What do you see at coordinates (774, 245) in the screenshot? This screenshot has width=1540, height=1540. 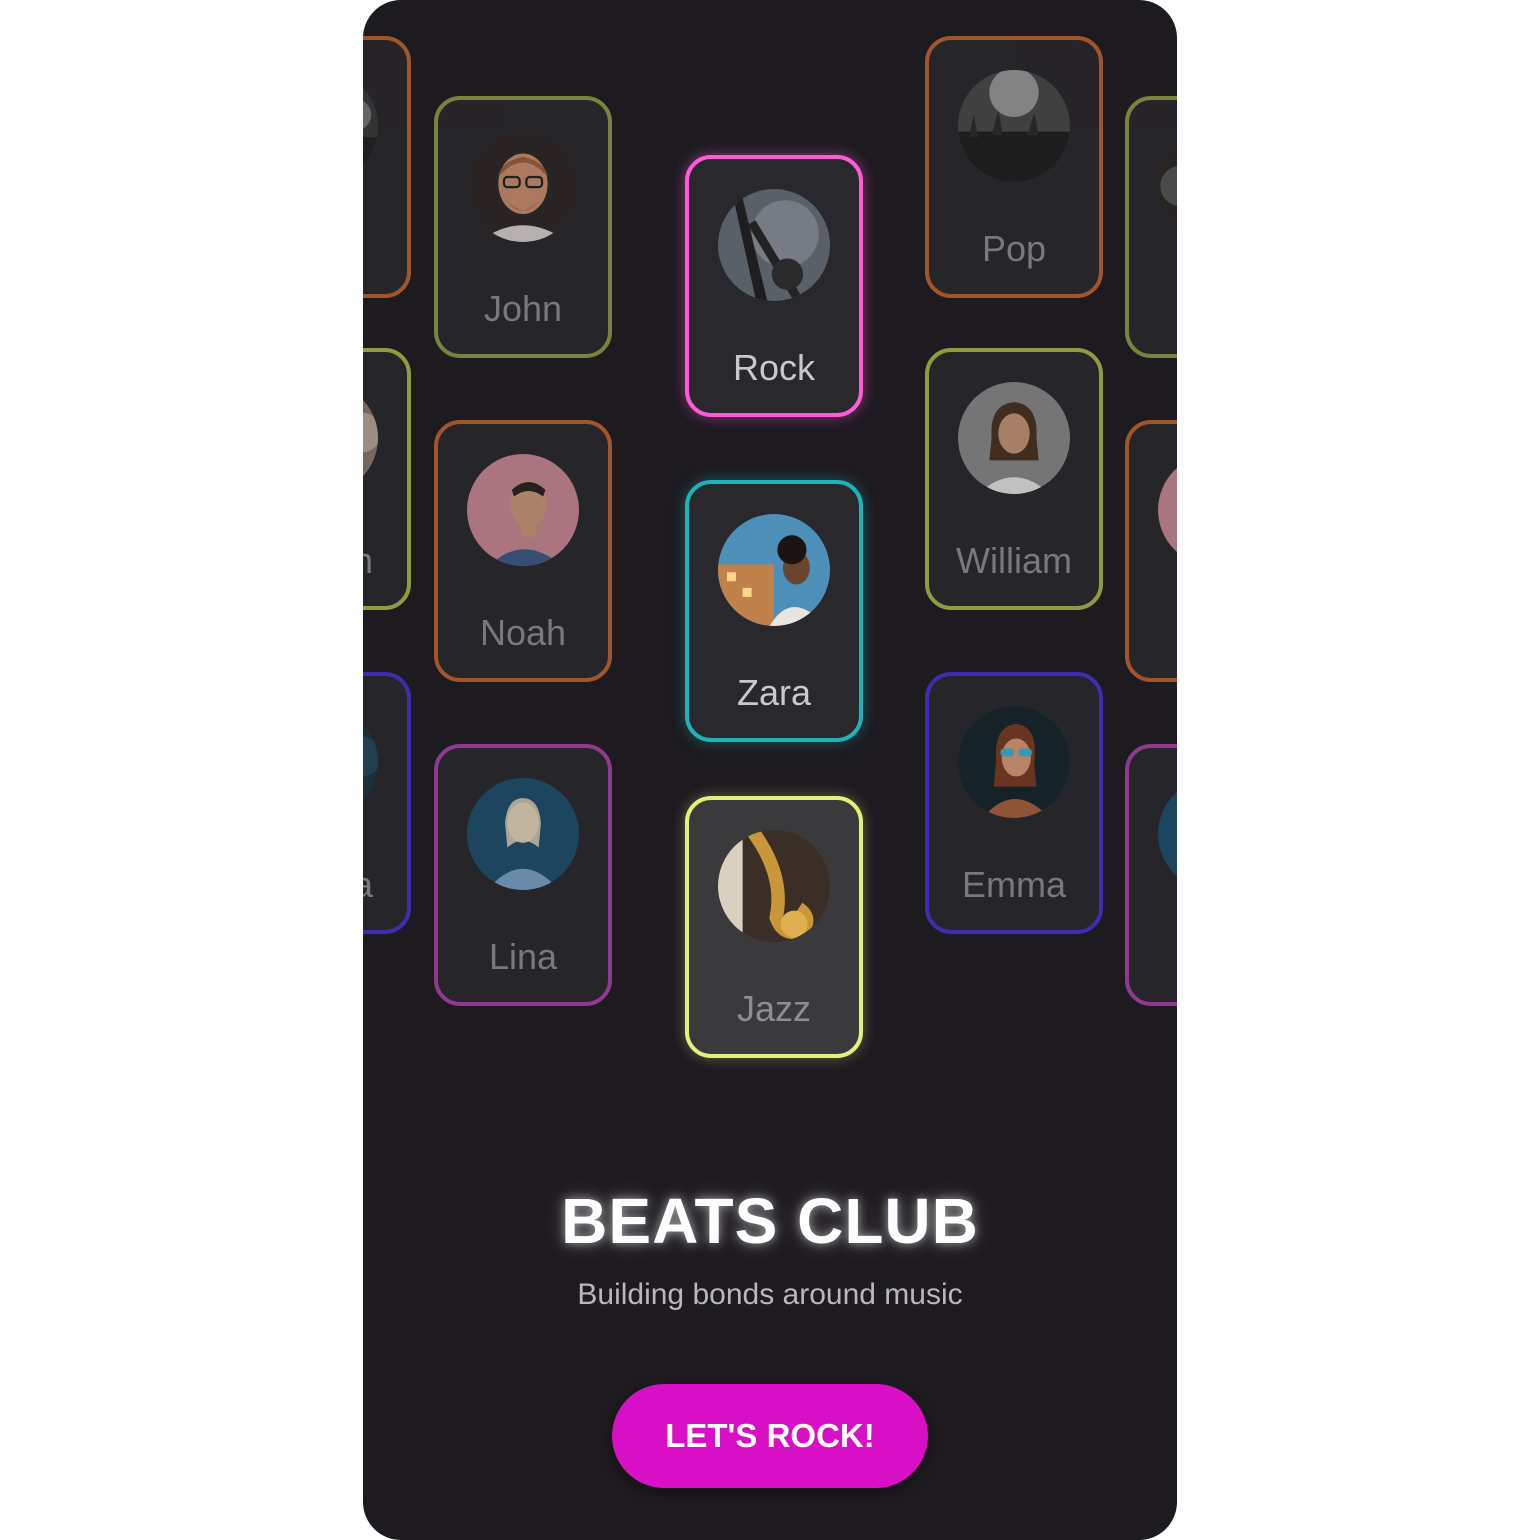 I see `guitar-avatar` at bounding box center [774, 245].